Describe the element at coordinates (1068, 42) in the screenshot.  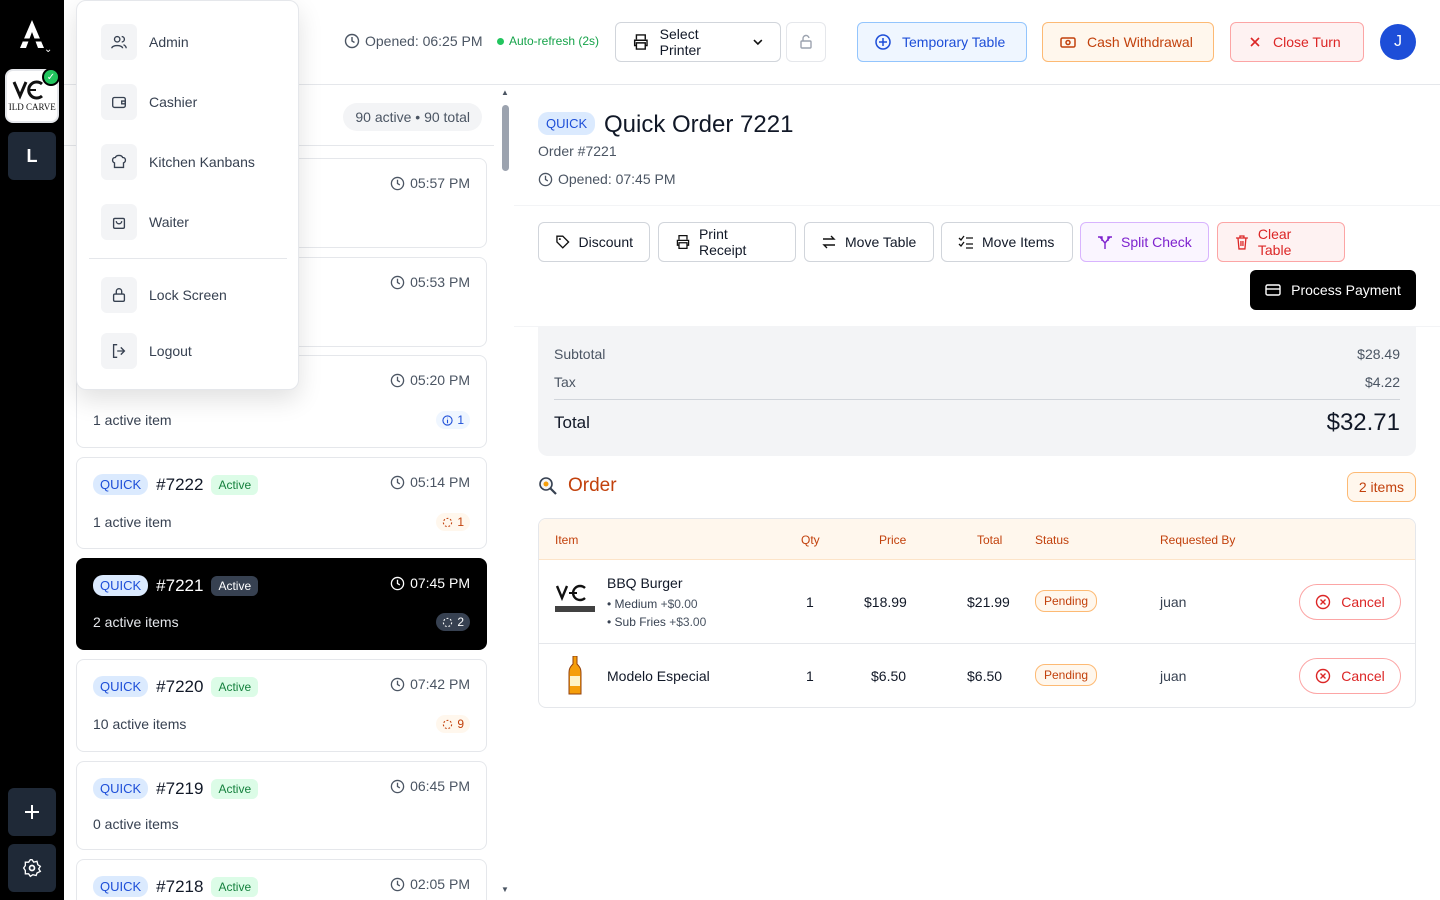
I see `banknote-icon` at that location.